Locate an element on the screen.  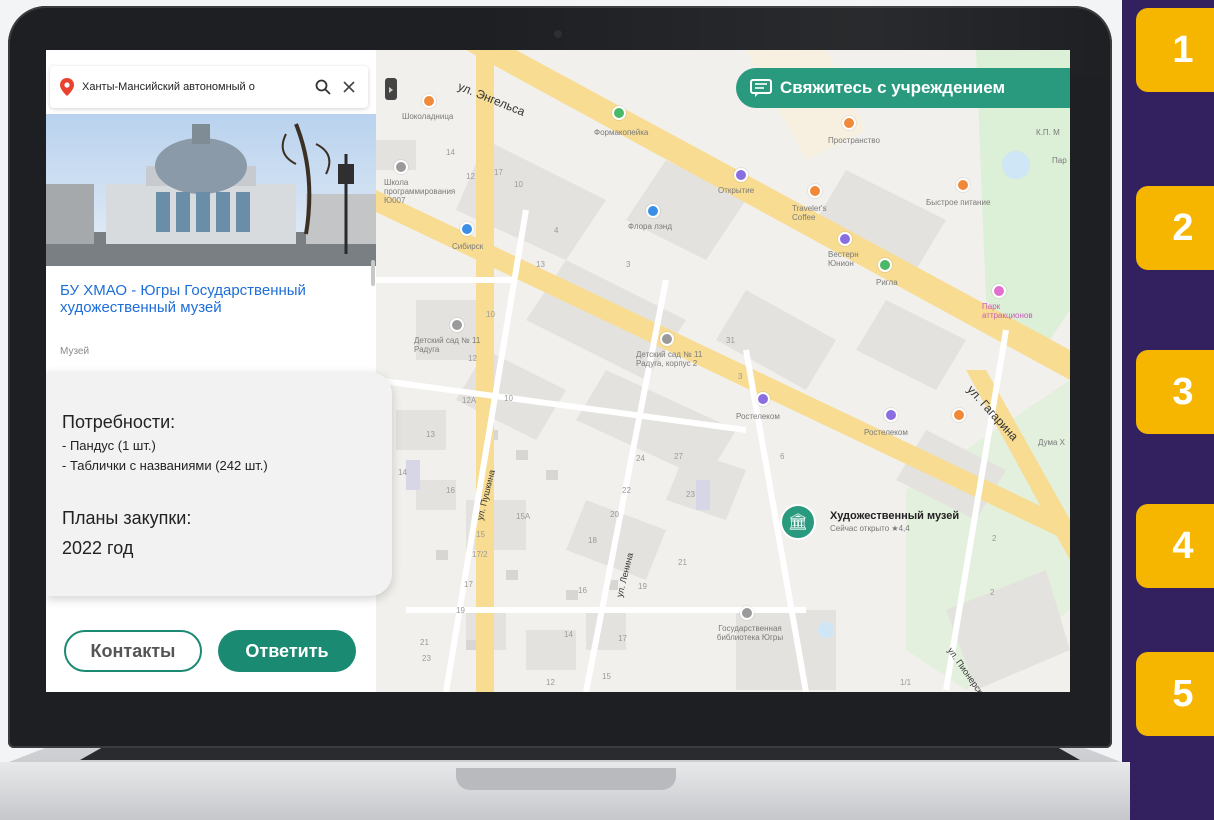
poi-km: К.П. М is located at coordinates (1048, 132).